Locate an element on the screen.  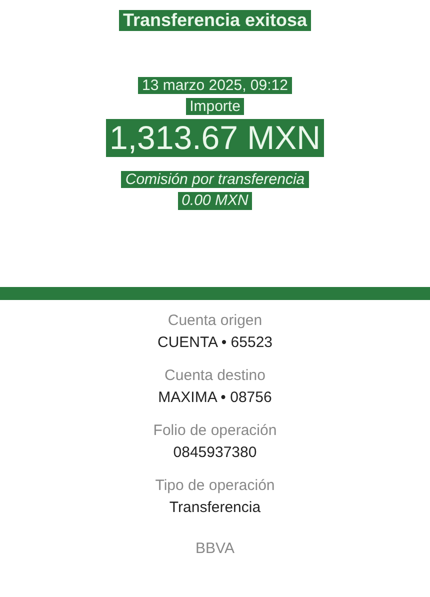
detail-value: Transferencia is located at coordinates (215, 507).